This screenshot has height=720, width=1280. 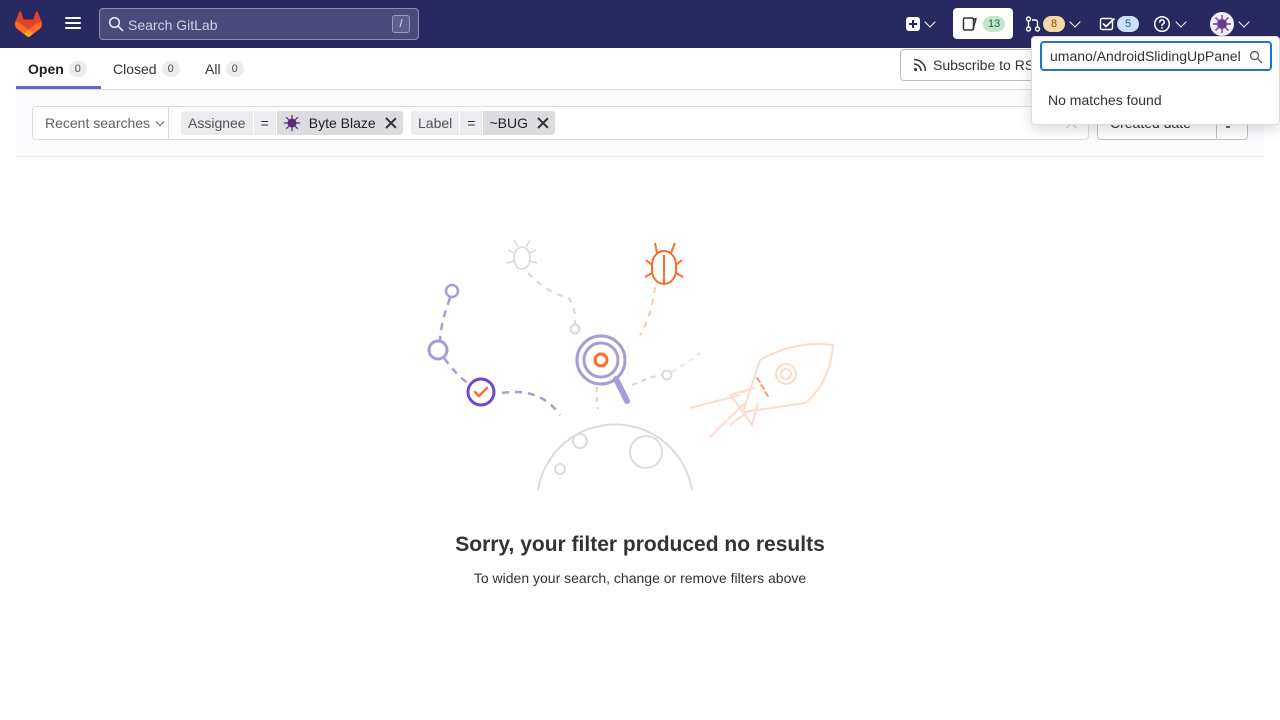 I want to click on tab-closed: Closed 0, so click(x=146, y=68).